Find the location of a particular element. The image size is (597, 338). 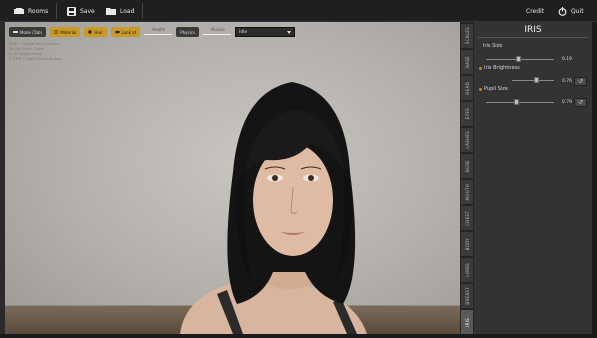

pupil-size-reset-button: ↺ is located at coordinates (580, 102).